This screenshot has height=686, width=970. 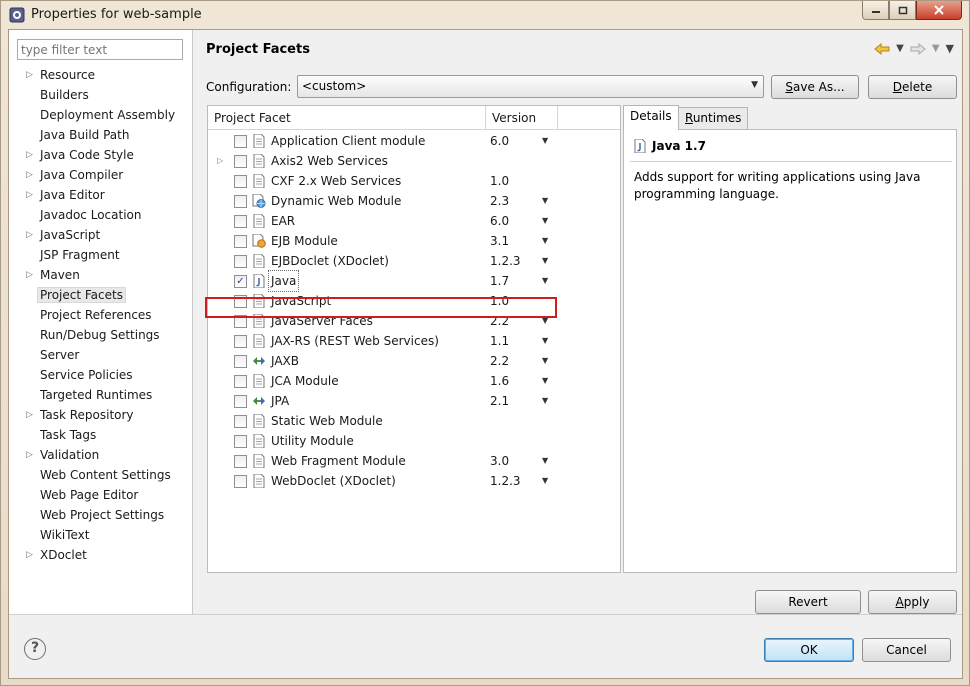 I want to click on sidebar-item-task-tags: Task Tags, so click(x=101, y=435).